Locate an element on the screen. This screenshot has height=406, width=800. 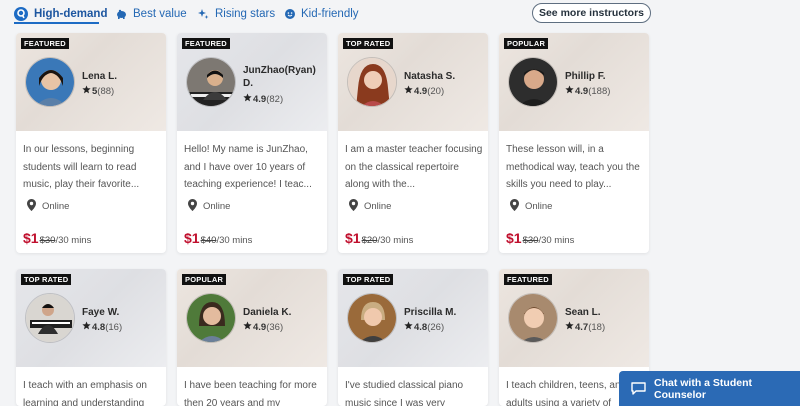
instructor-rating: 4.7 (18) is located at coordinates (585, 327).